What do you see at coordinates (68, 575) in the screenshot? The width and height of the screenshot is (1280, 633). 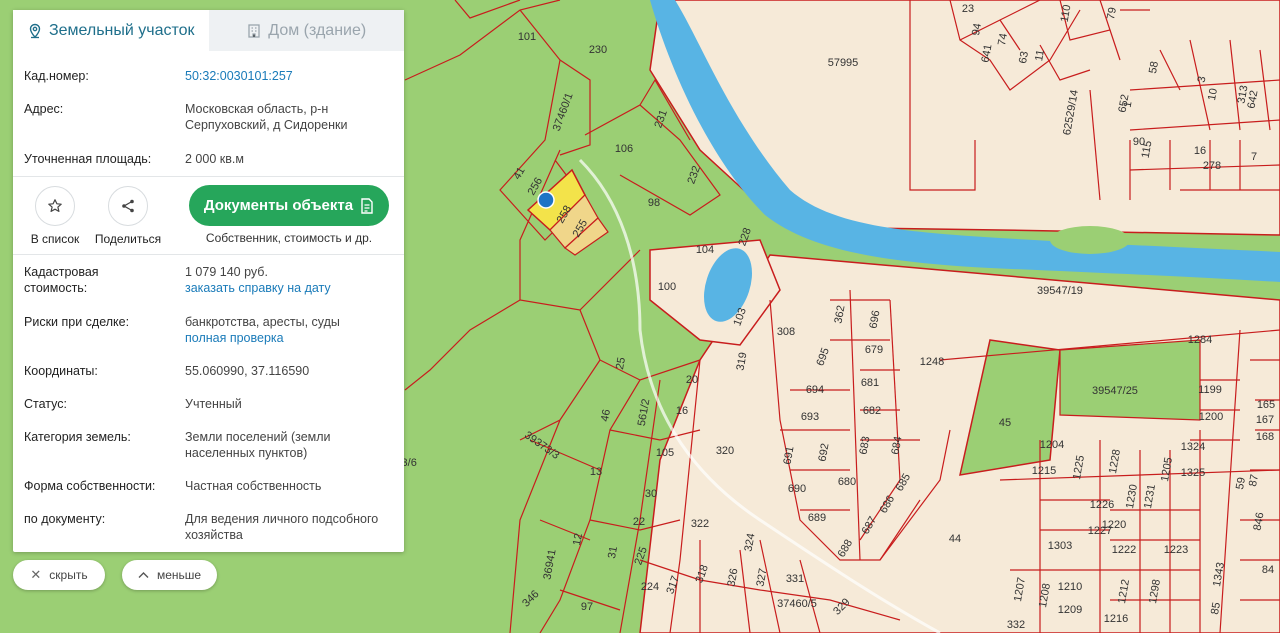 I see `hide-label: скрыть` at bounding box center [68, 575].